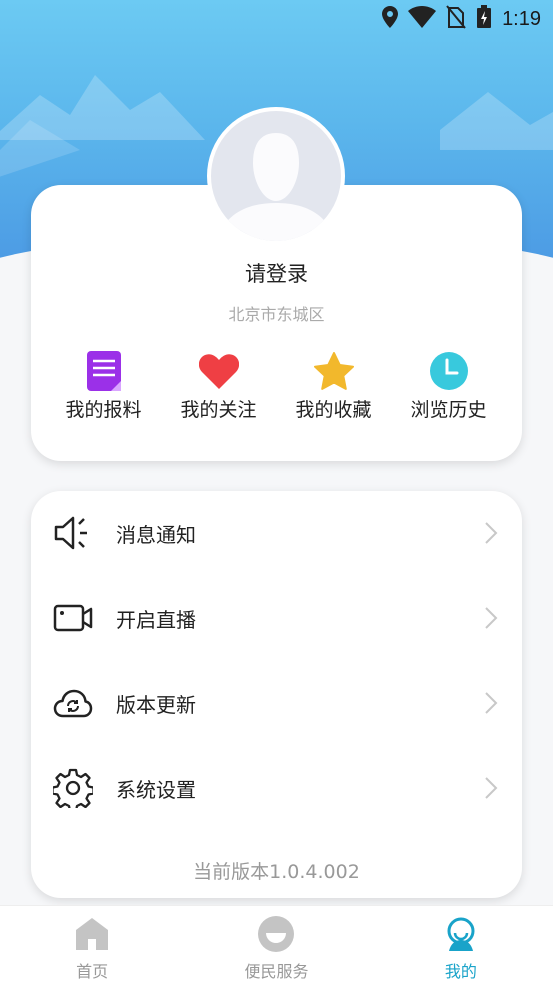 This screenshot has width=553, height=983. Describe the element at coordinates (521, 18) in the screenshot. I see `status-time: 1:19` at that location.